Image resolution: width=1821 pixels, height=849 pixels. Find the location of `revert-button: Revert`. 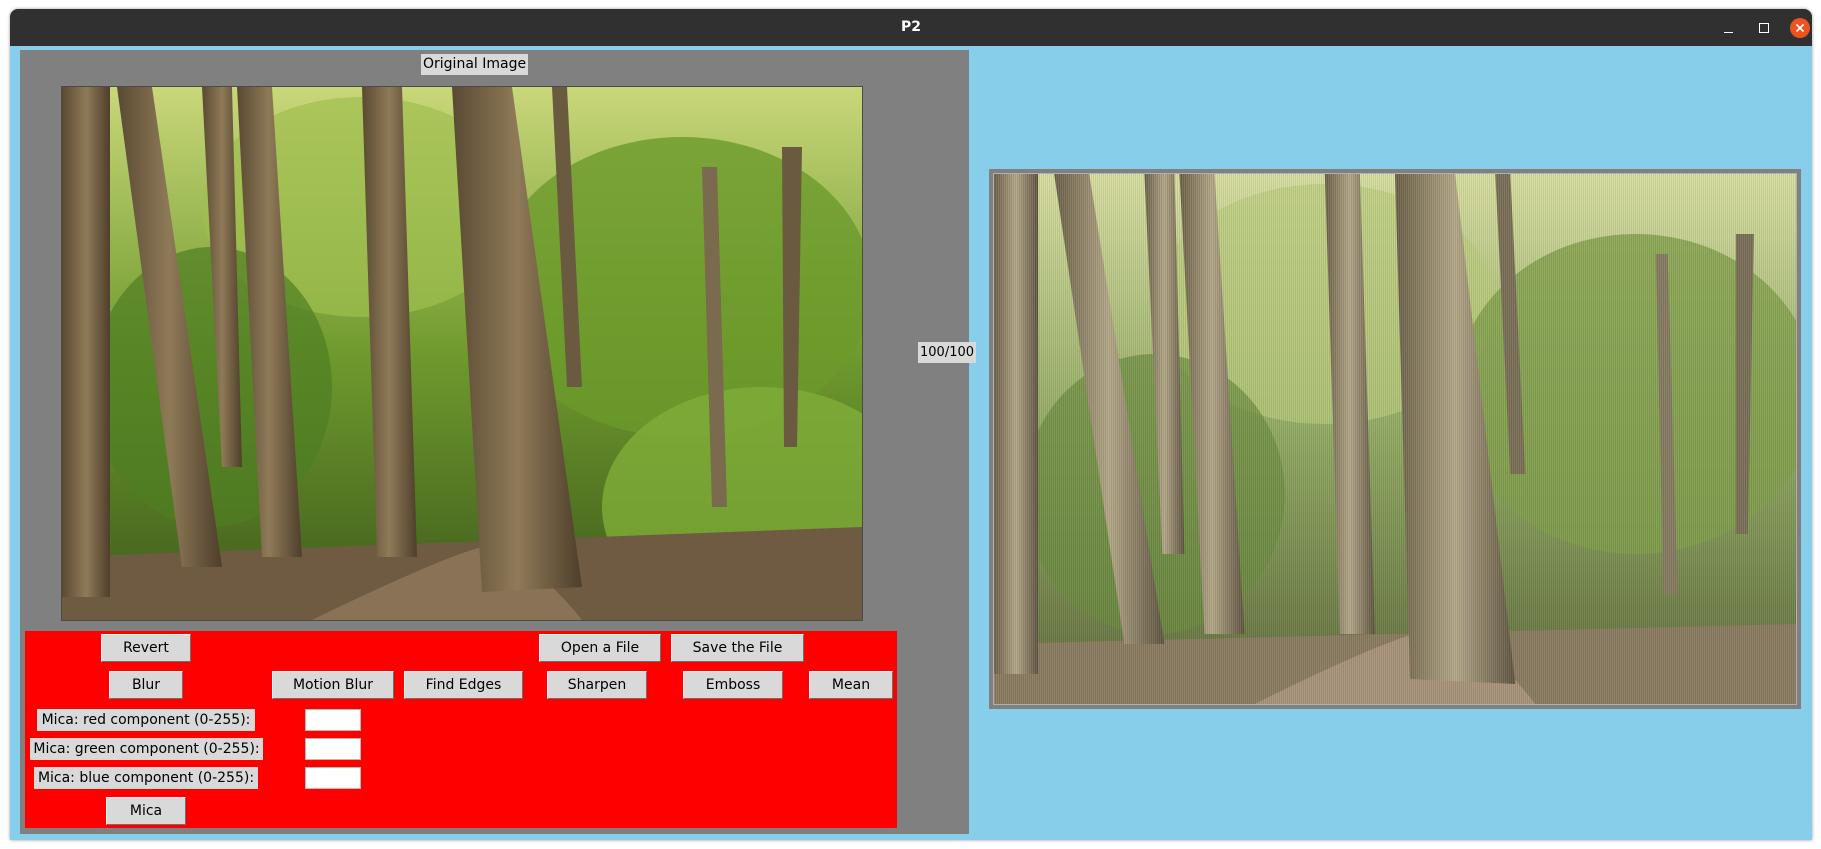

revert-button: Revert is located at coordinates (146, 648).